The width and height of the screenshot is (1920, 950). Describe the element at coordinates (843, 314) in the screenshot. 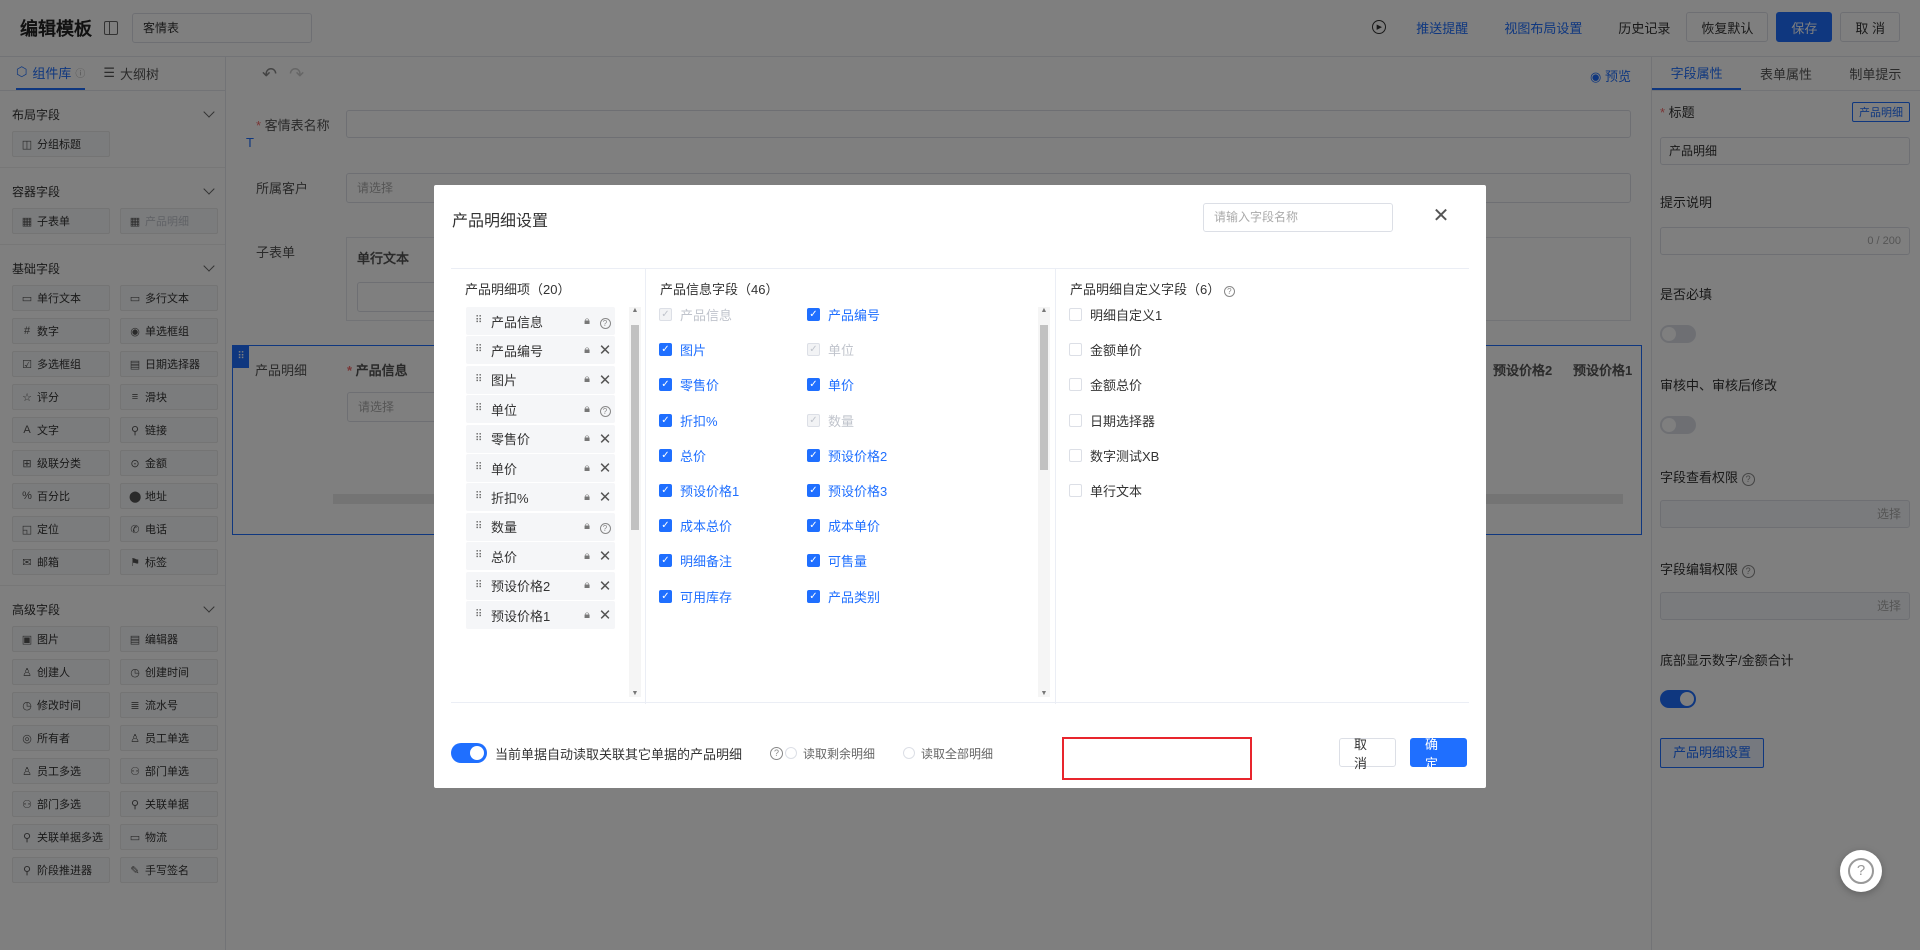

I see `info-field-checkbox: ✓ 产品编号` at that location.